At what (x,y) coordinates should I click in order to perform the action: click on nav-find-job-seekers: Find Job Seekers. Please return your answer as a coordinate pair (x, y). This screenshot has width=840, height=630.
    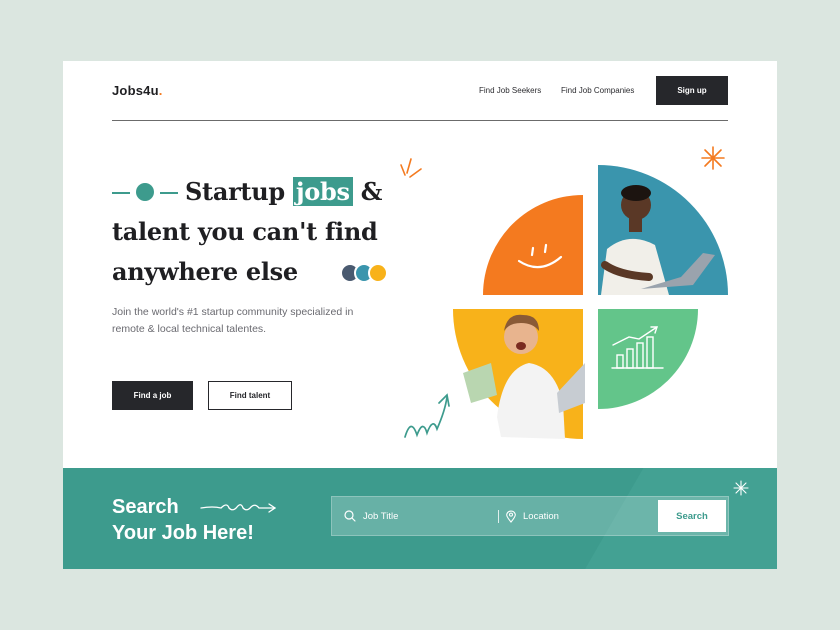
    Looking at the image, I should click on (510, 90).